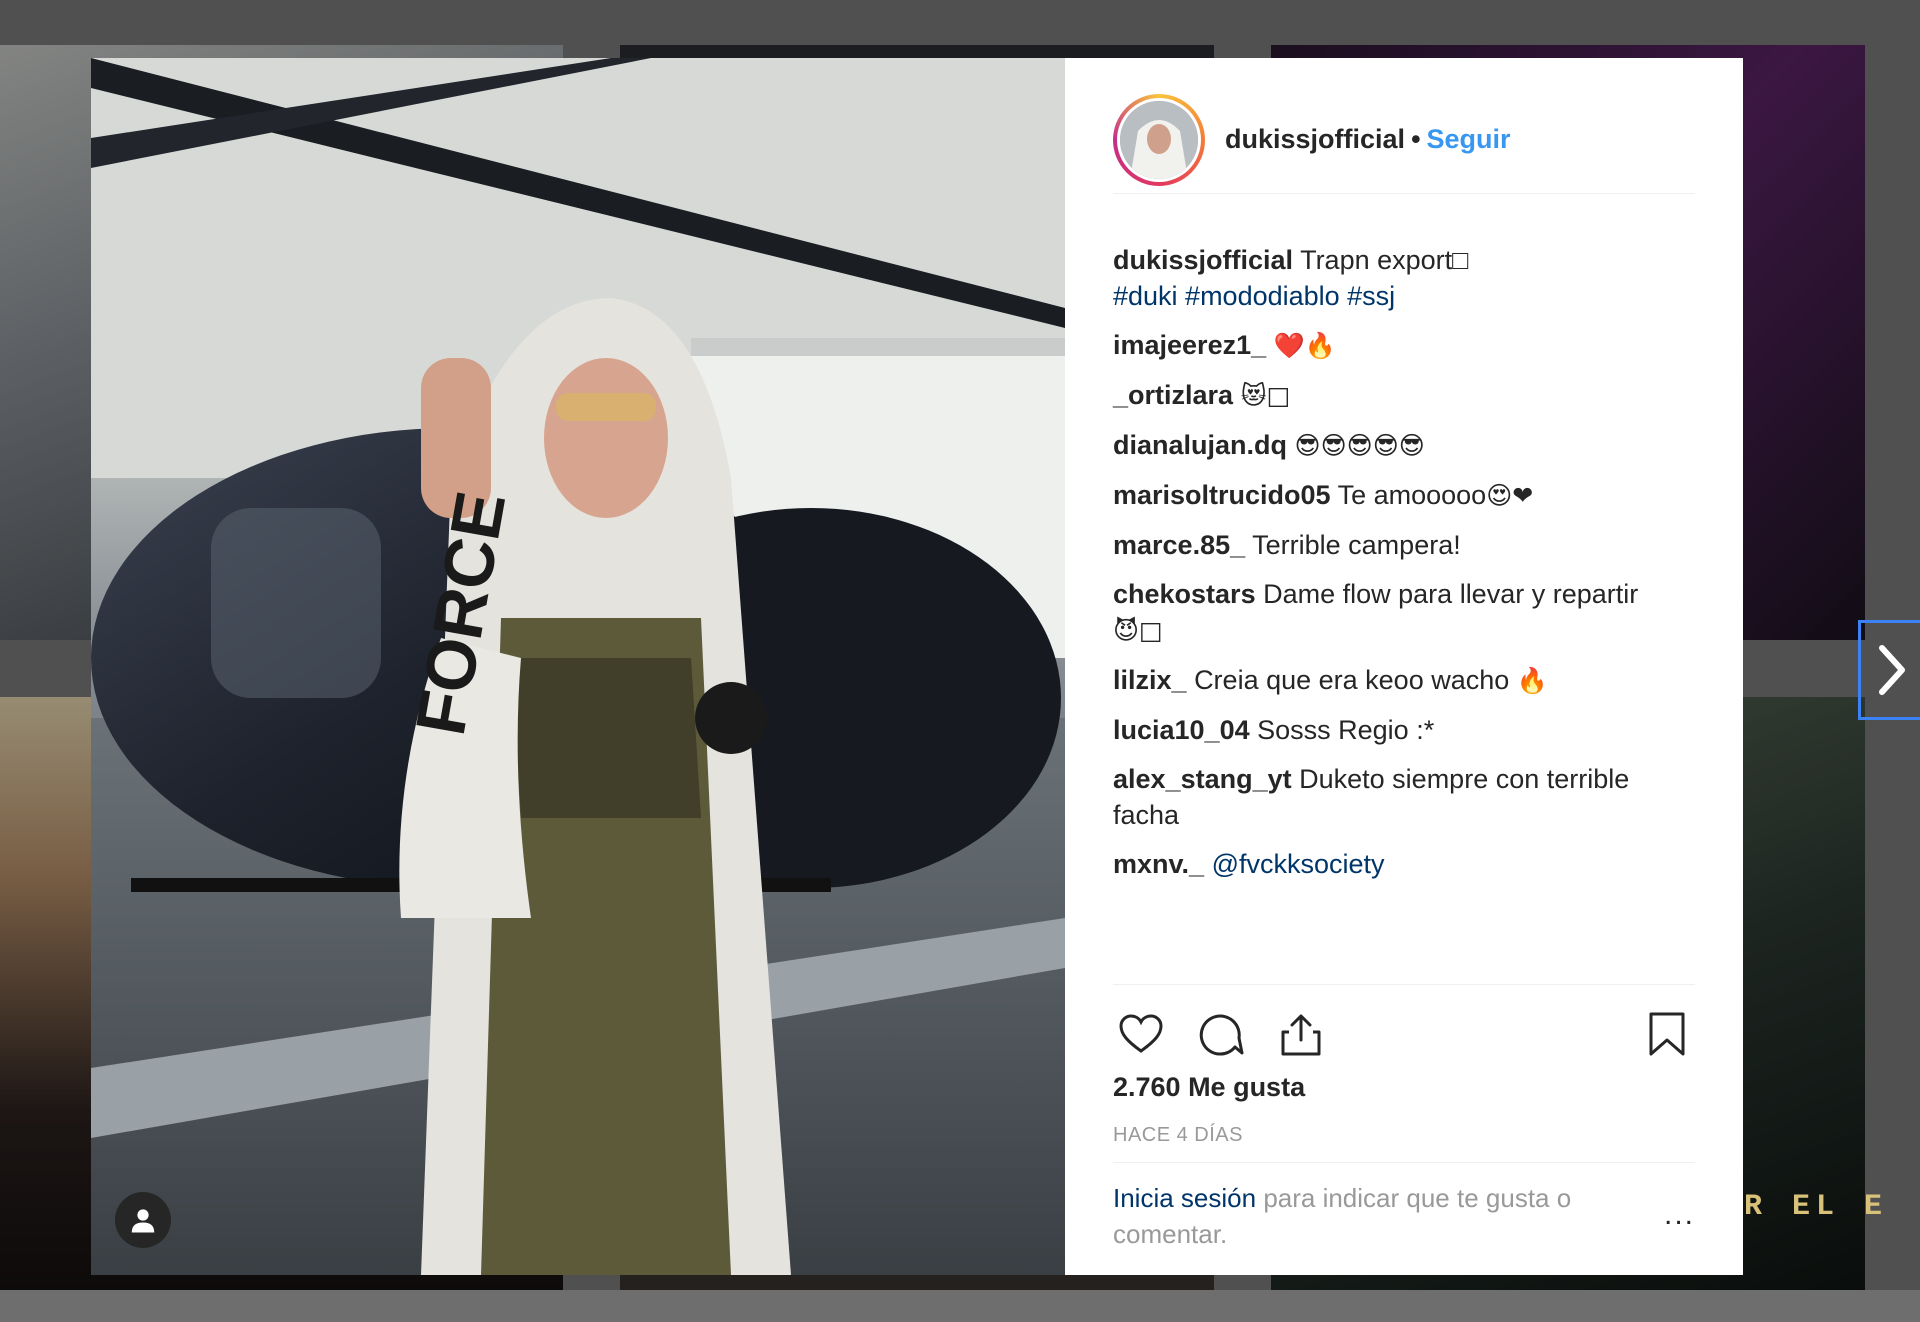 This screenshot has width=1920, height=1322. I want to click on bookmark-icon, so click(1667, 1034).